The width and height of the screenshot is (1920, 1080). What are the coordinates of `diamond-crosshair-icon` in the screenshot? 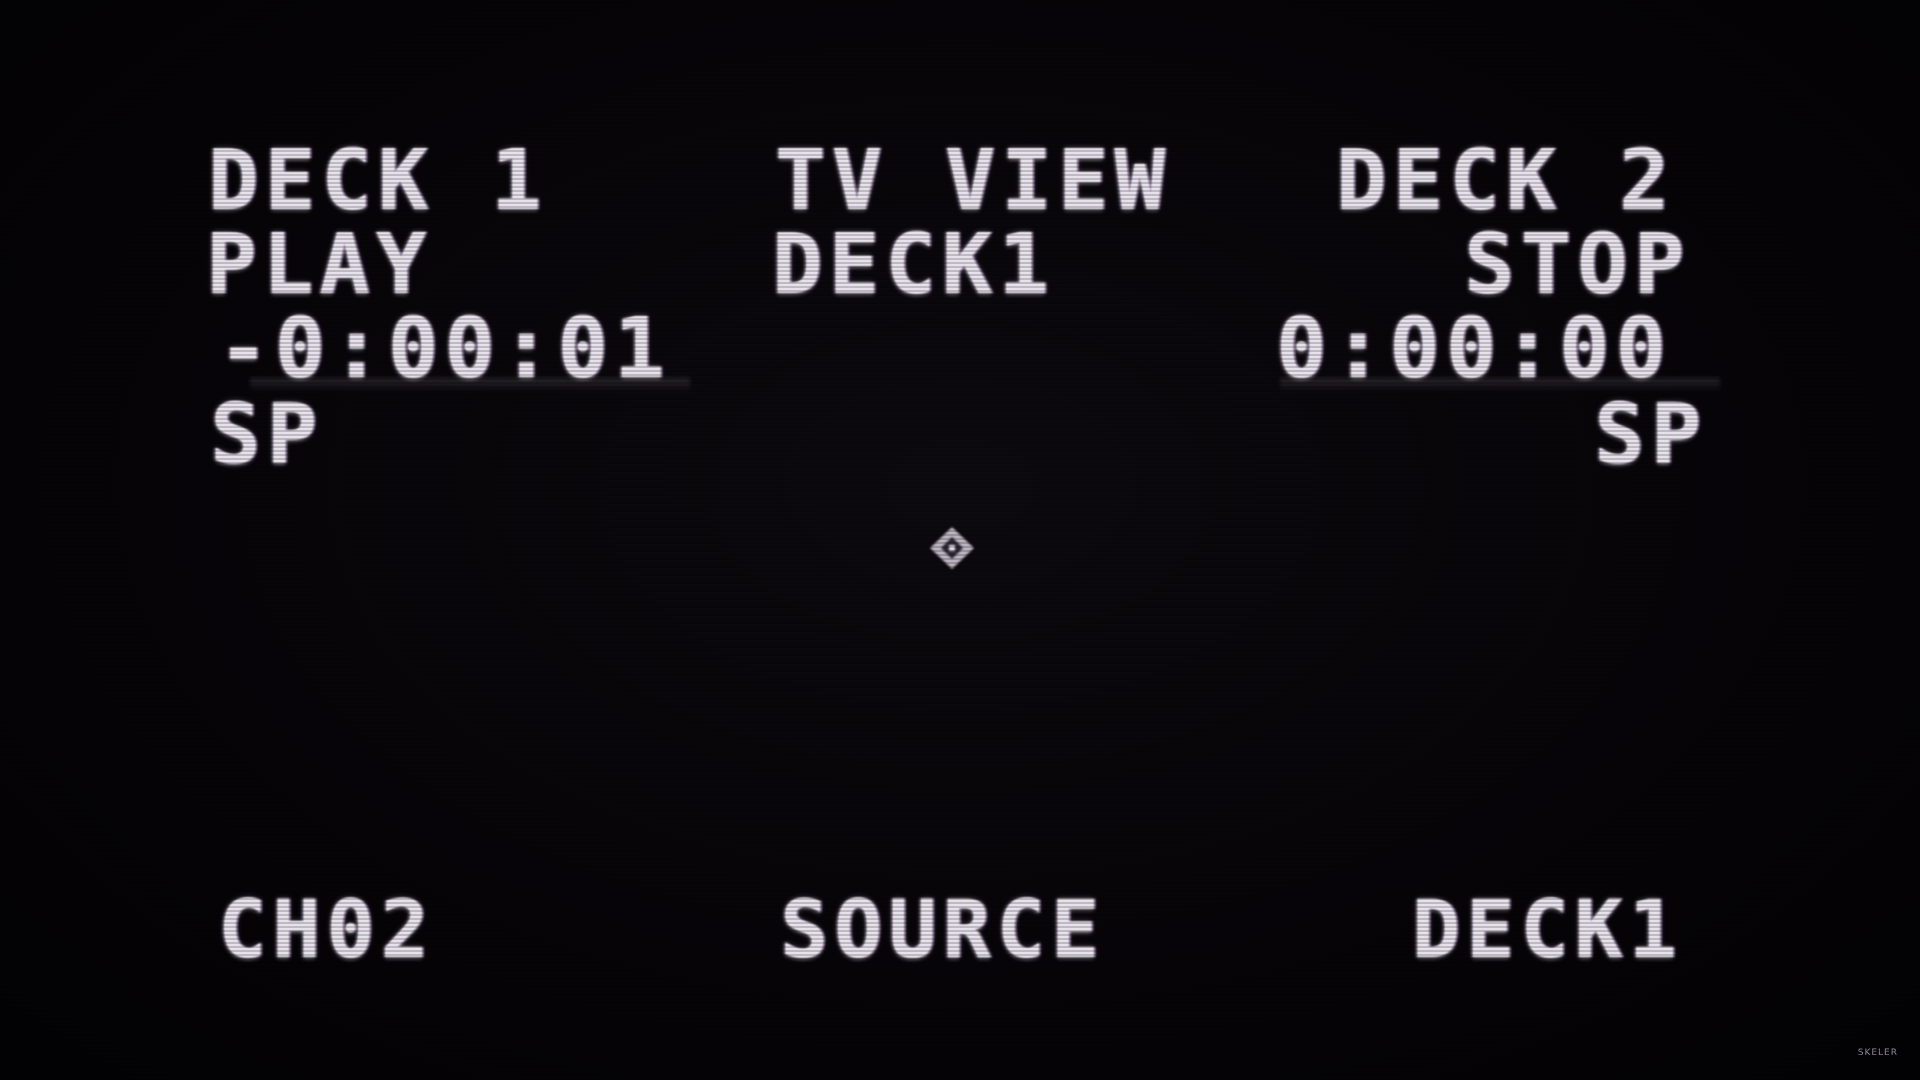 It's located at (952, 548).